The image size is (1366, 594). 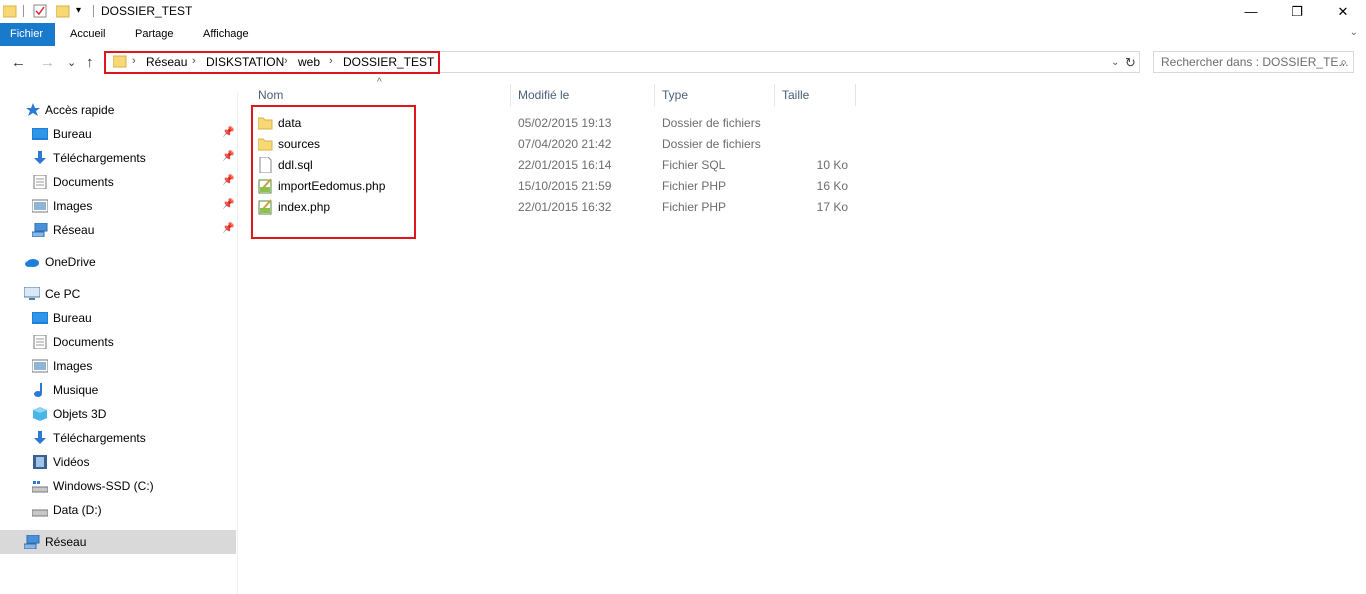 I want to click on sidebar-item-documents: Documents 📌, so click(x=118, y=182).